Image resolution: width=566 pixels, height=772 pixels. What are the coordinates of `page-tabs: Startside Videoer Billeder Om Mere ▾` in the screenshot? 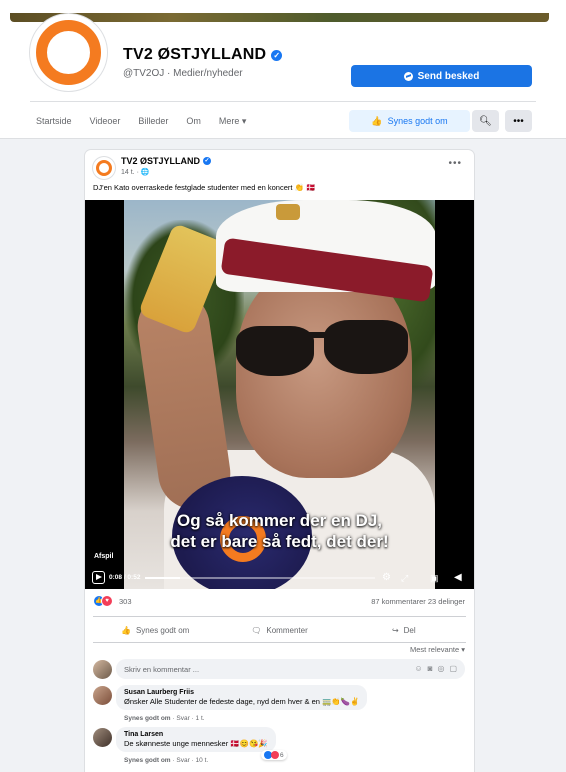 It's located at (141, 121).